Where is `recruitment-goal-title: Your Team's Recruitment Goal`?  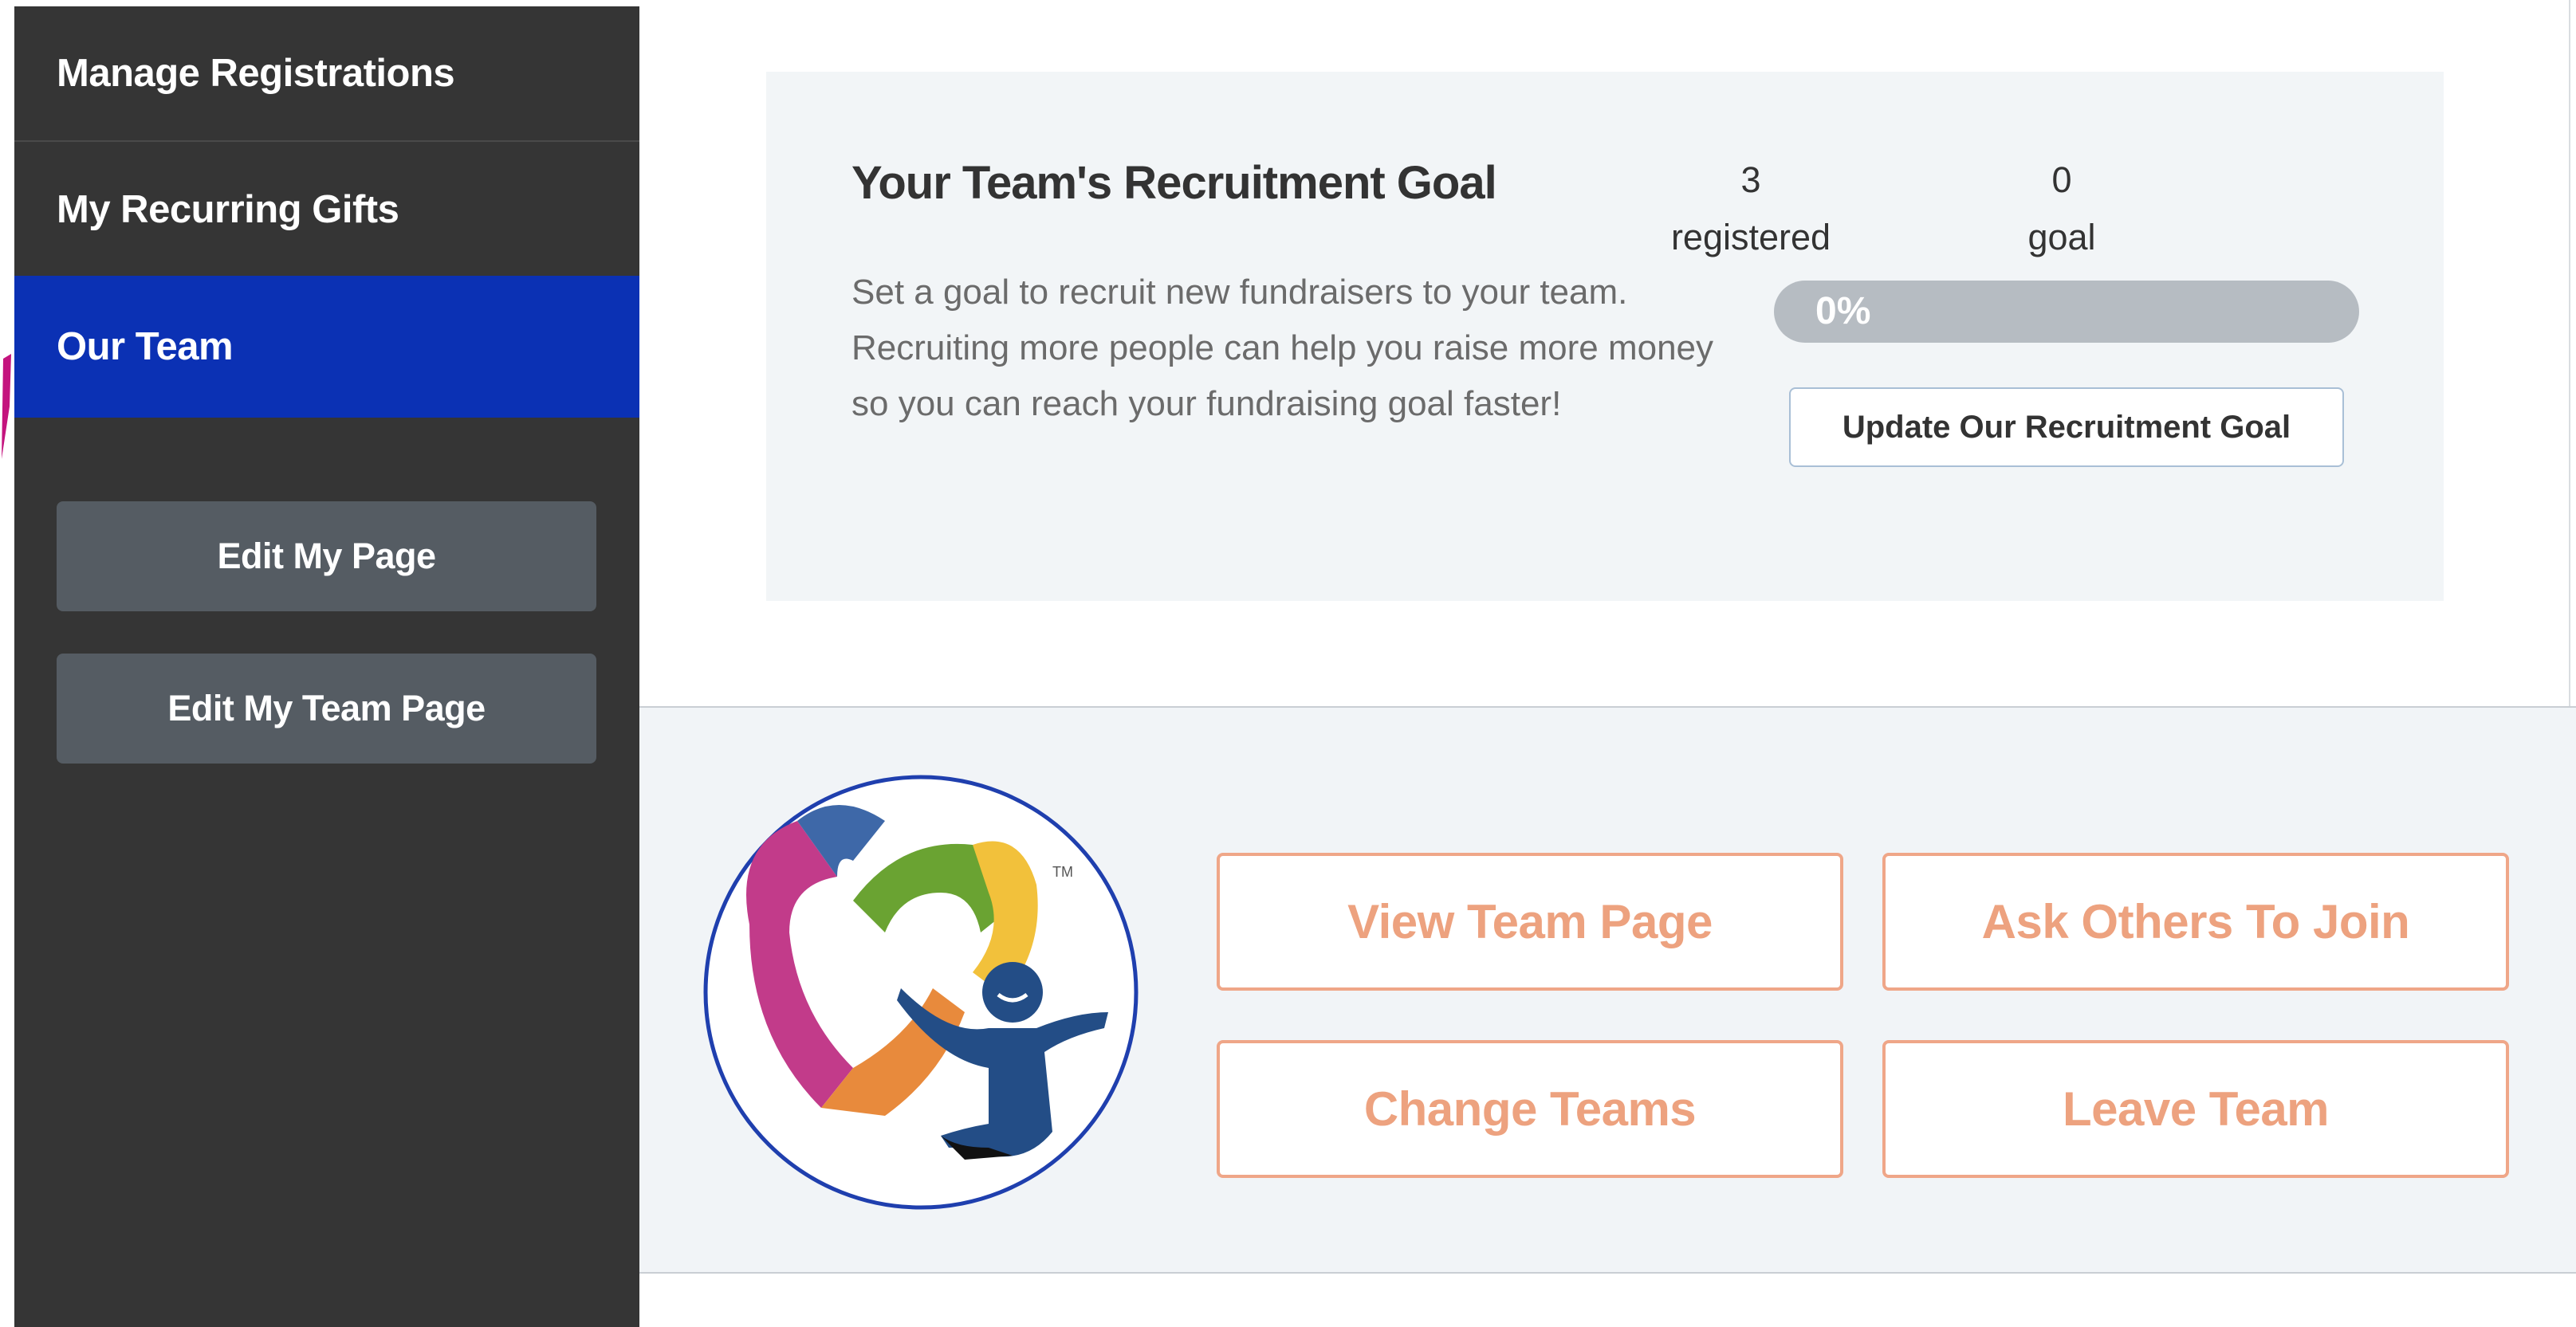 recruitment-goal-title: Your Team's Recruitment Goal is located at coordinates (1174, 183).